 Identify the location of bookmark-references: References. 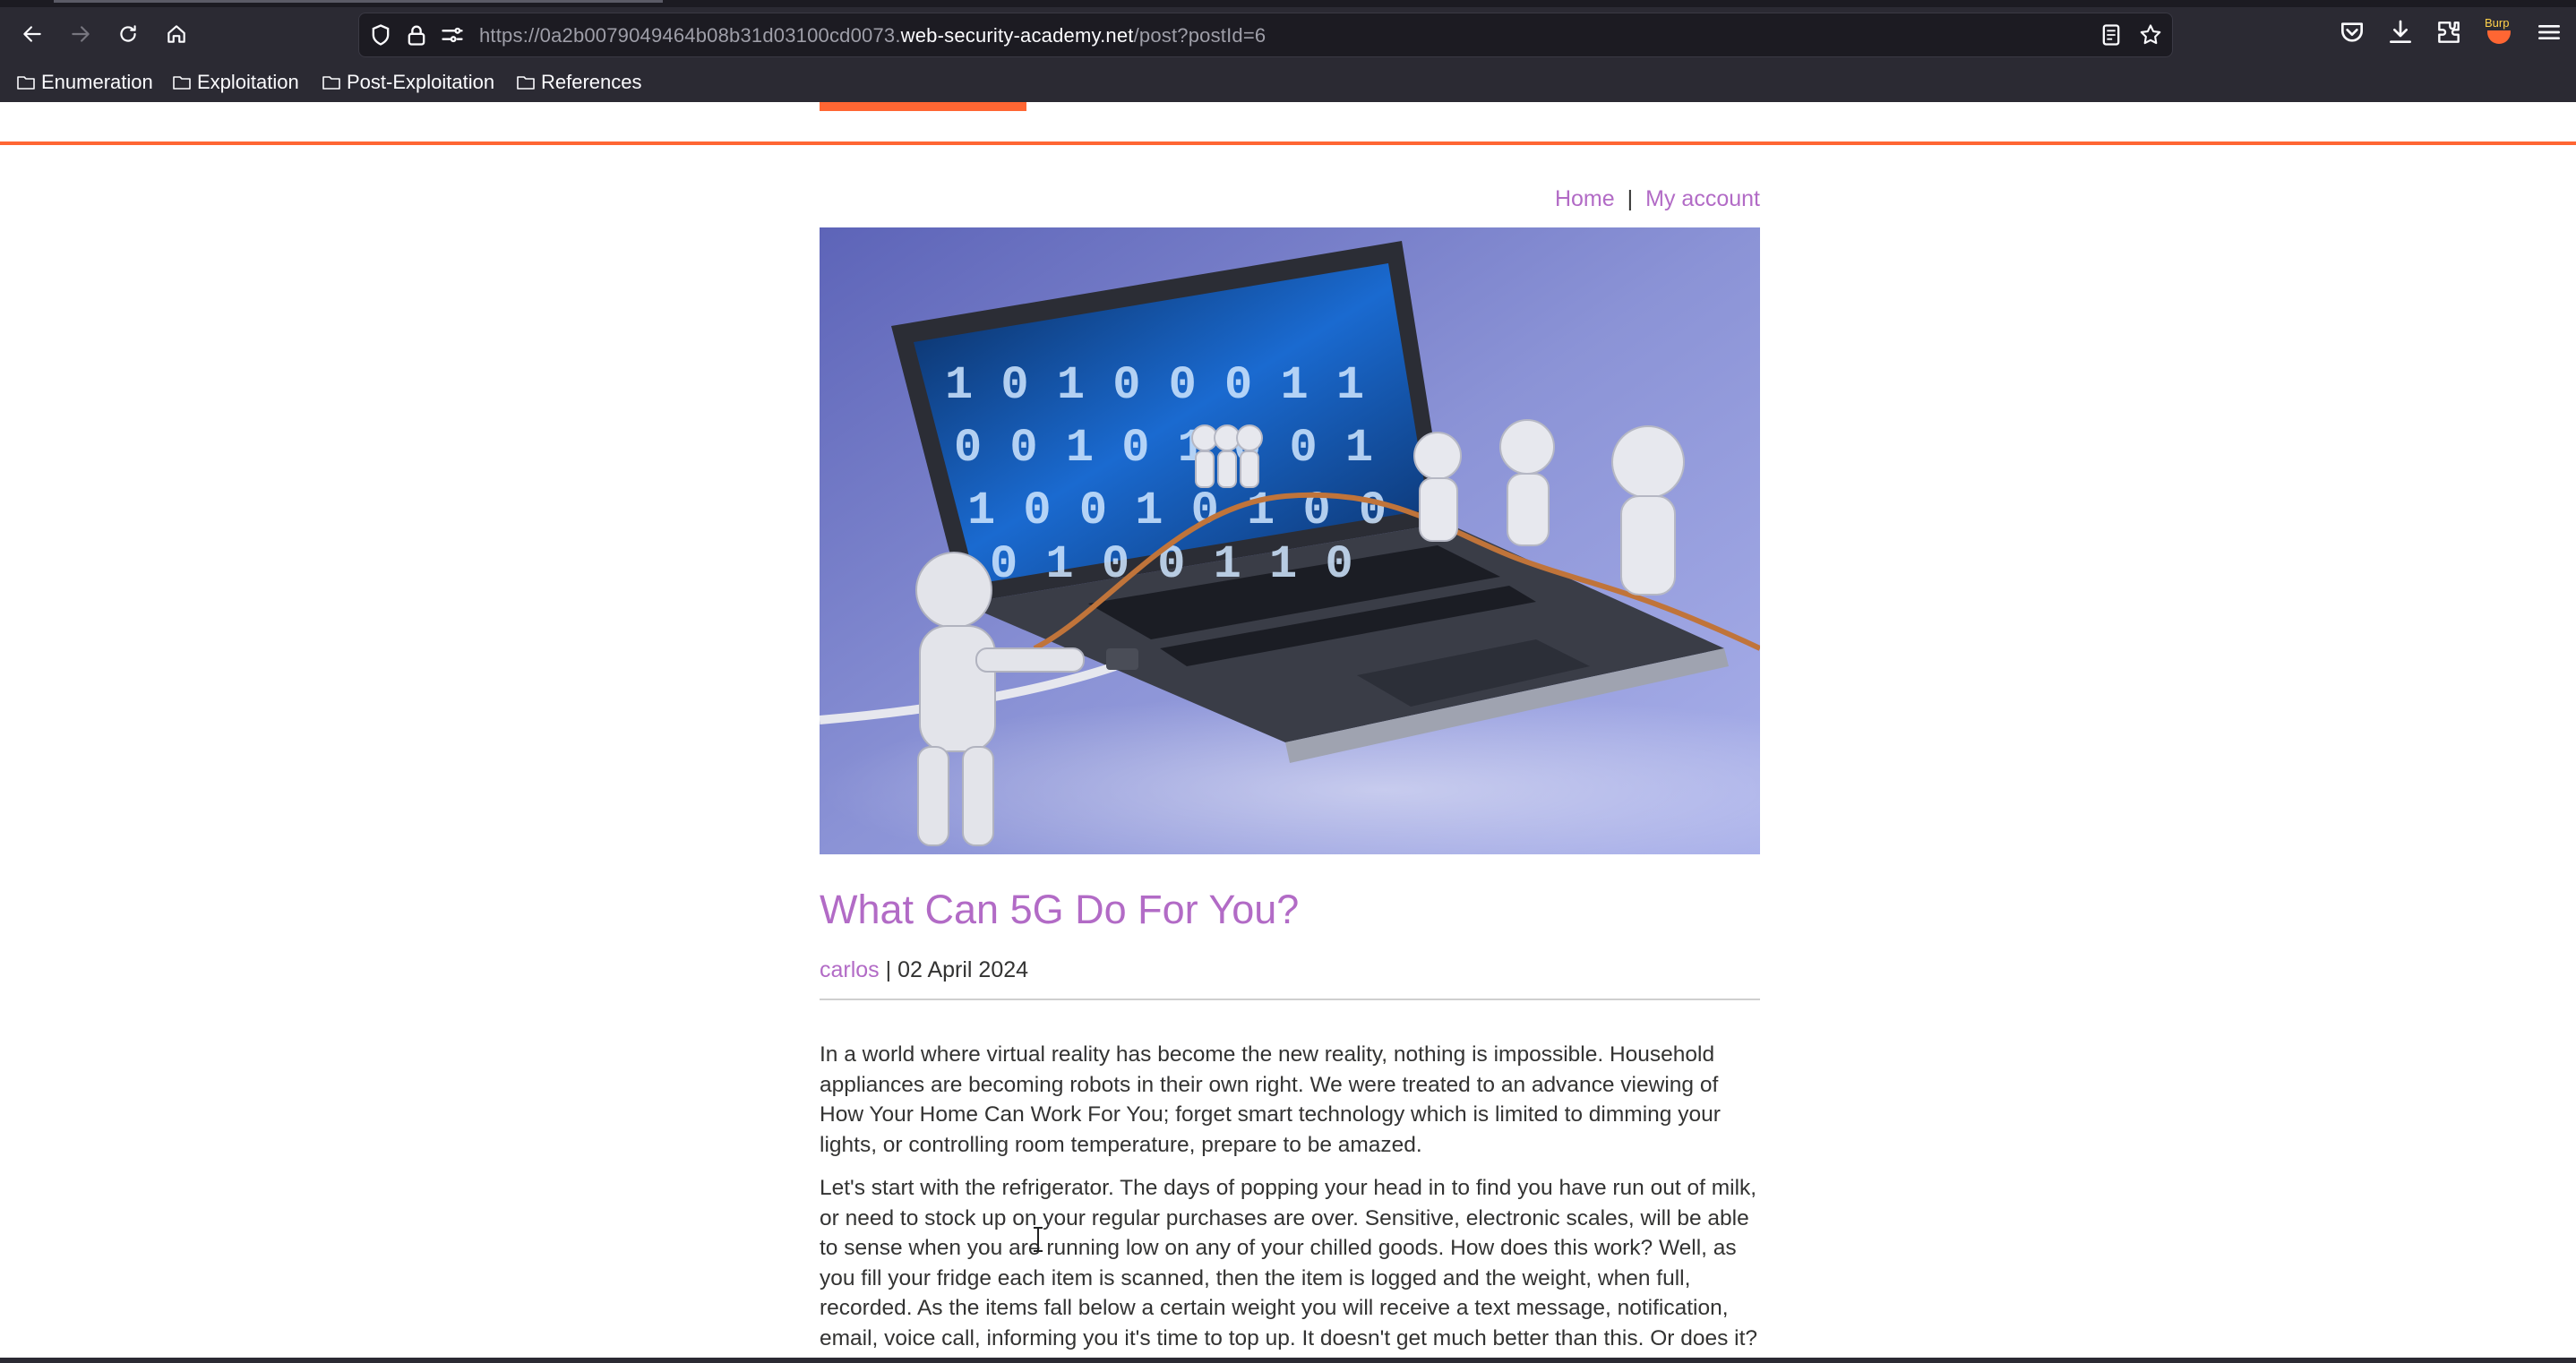
(579, 82).